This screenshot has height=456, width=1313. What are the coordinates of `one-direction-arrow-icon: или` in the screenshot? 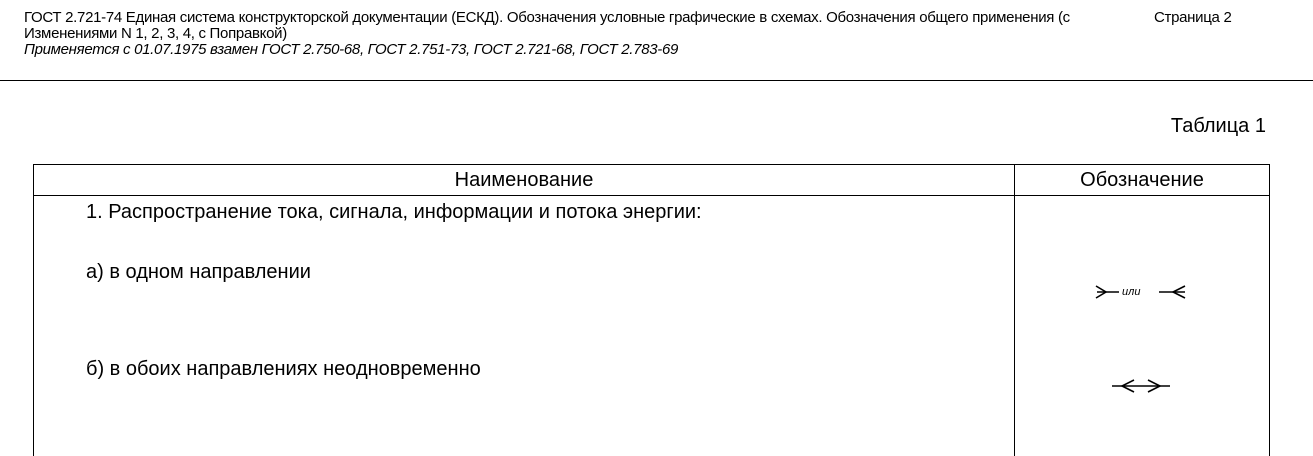 It's located at (1141, 292).